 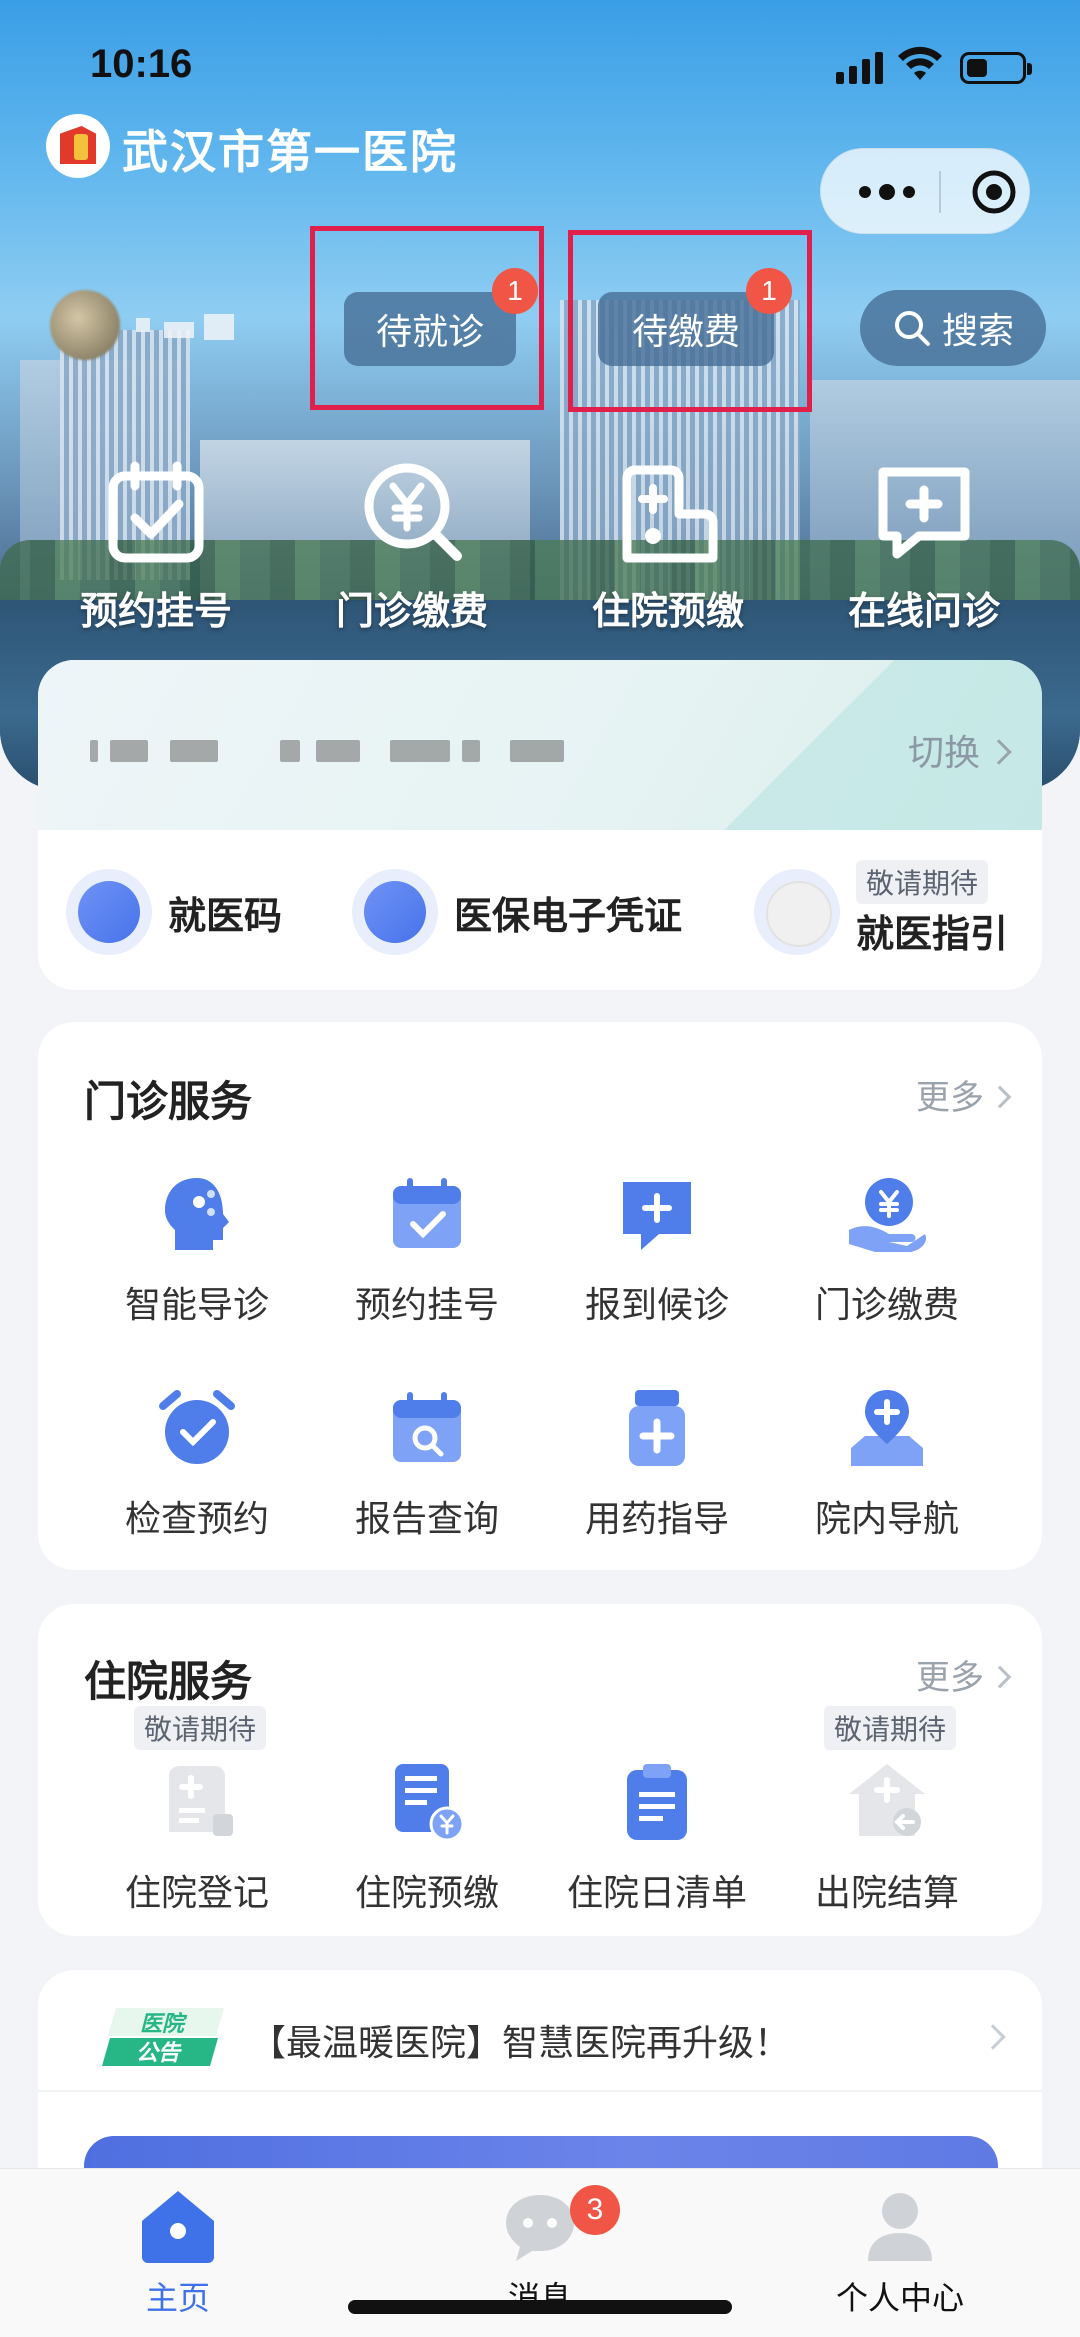 I want to click on service-check-in: 报到候诊, so click(x=657, y=1250).